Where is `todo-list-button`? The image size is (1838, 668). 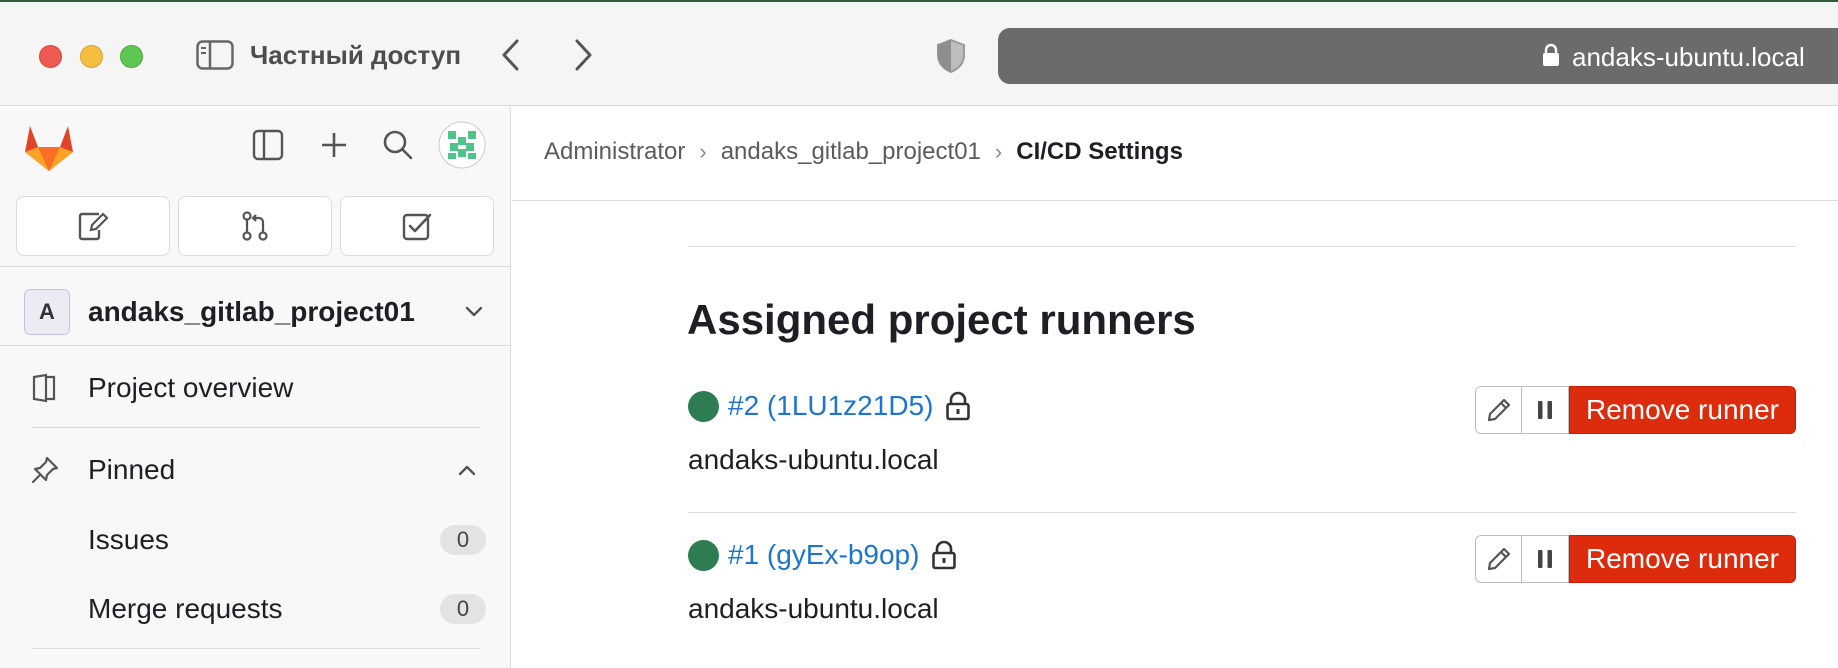 todo-list-button is located at coordinates (417, 226).